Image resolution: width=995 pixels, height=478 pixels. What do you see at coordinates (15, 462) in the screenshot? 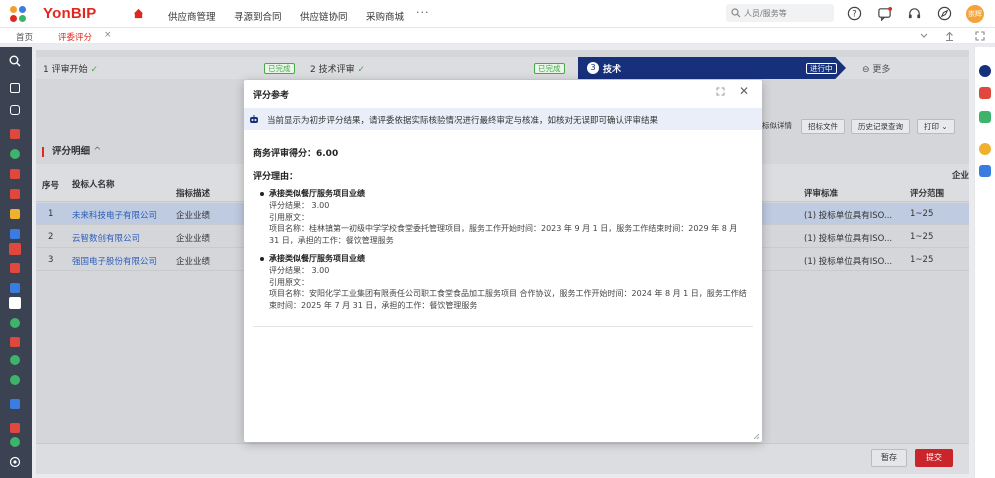
I see `settings-icon` at bounding box center [15, 462].